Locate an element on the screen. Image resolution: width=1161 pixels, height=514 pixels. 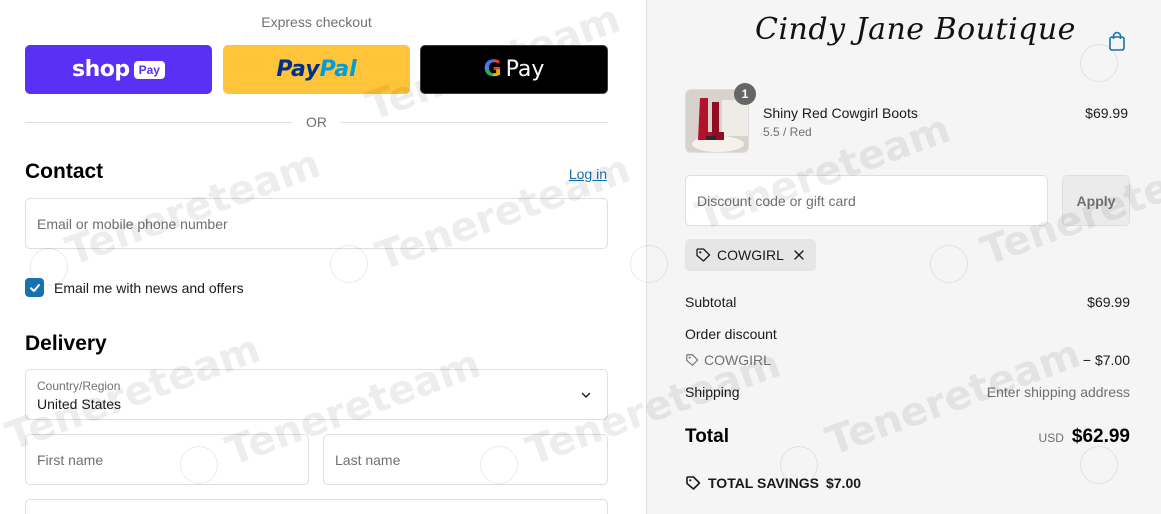
savings-value: $7.00 is located at coordinates (843, 483).